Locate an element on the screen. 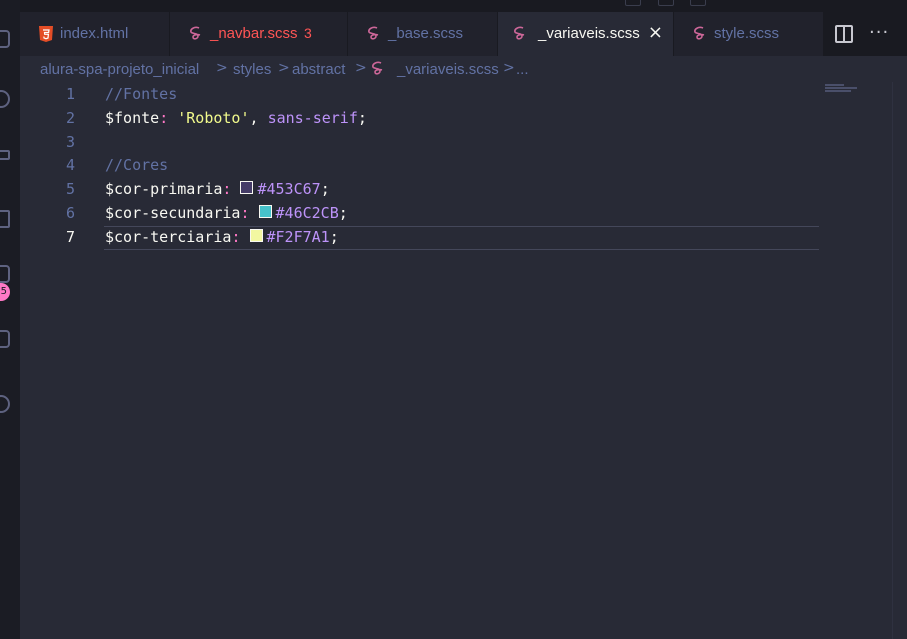  source-control-icon is located at coordinates (5, 155).